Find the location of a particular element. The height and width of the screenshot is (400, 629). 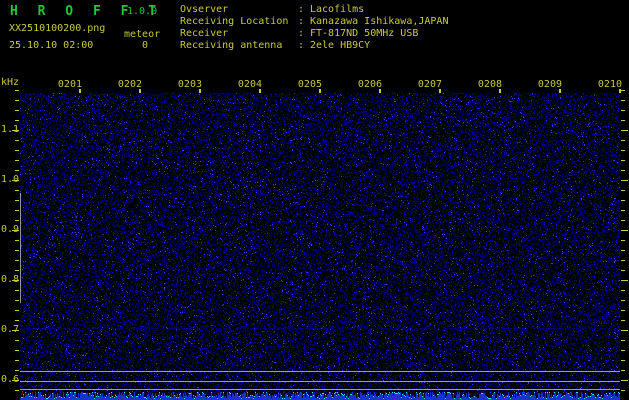

station-info-row: Receiving antenna:2ele HB9CY is located at coordinates (275, 46).